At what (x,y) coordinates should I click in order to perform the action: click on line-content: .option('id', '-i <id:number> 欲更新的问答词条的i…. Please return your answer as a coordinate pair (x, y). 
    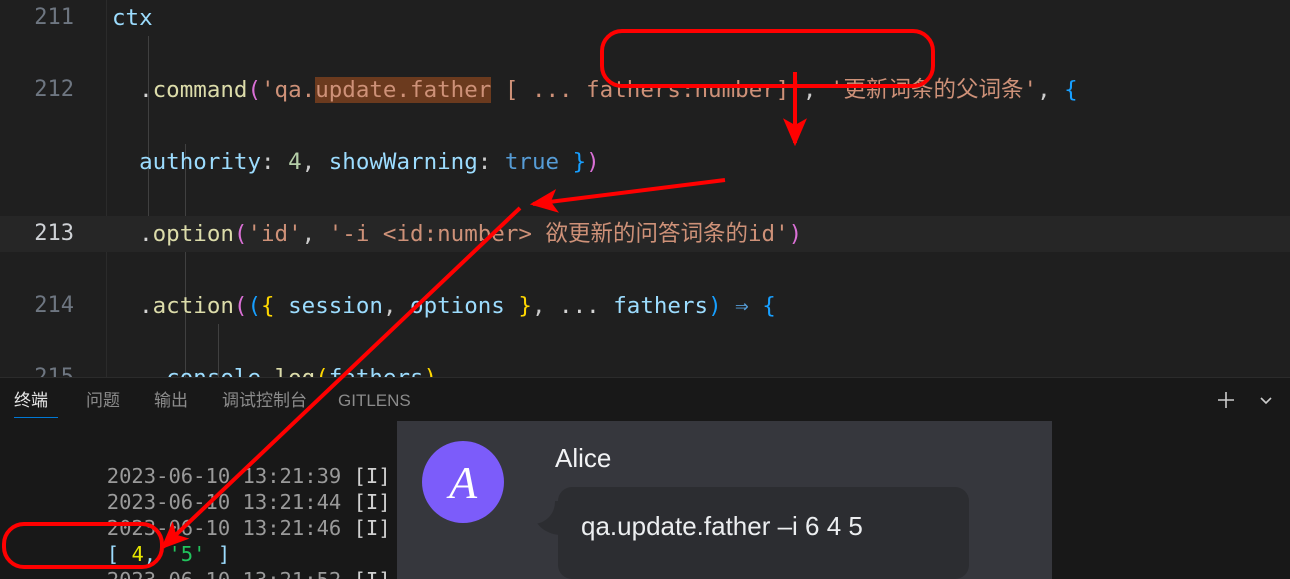
    Looking at the image, I should click on (457, 234).